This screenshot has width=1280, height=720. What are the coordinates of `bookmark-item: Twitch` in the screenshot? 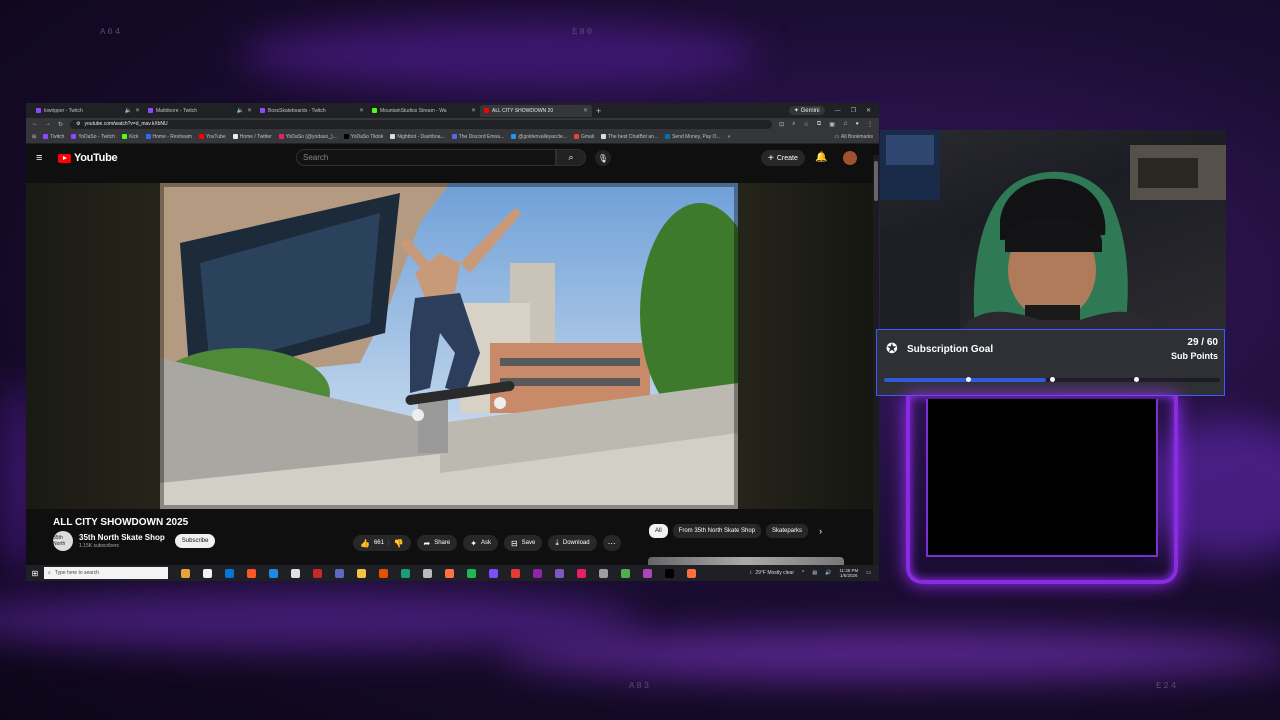 It's located at (53, 137).